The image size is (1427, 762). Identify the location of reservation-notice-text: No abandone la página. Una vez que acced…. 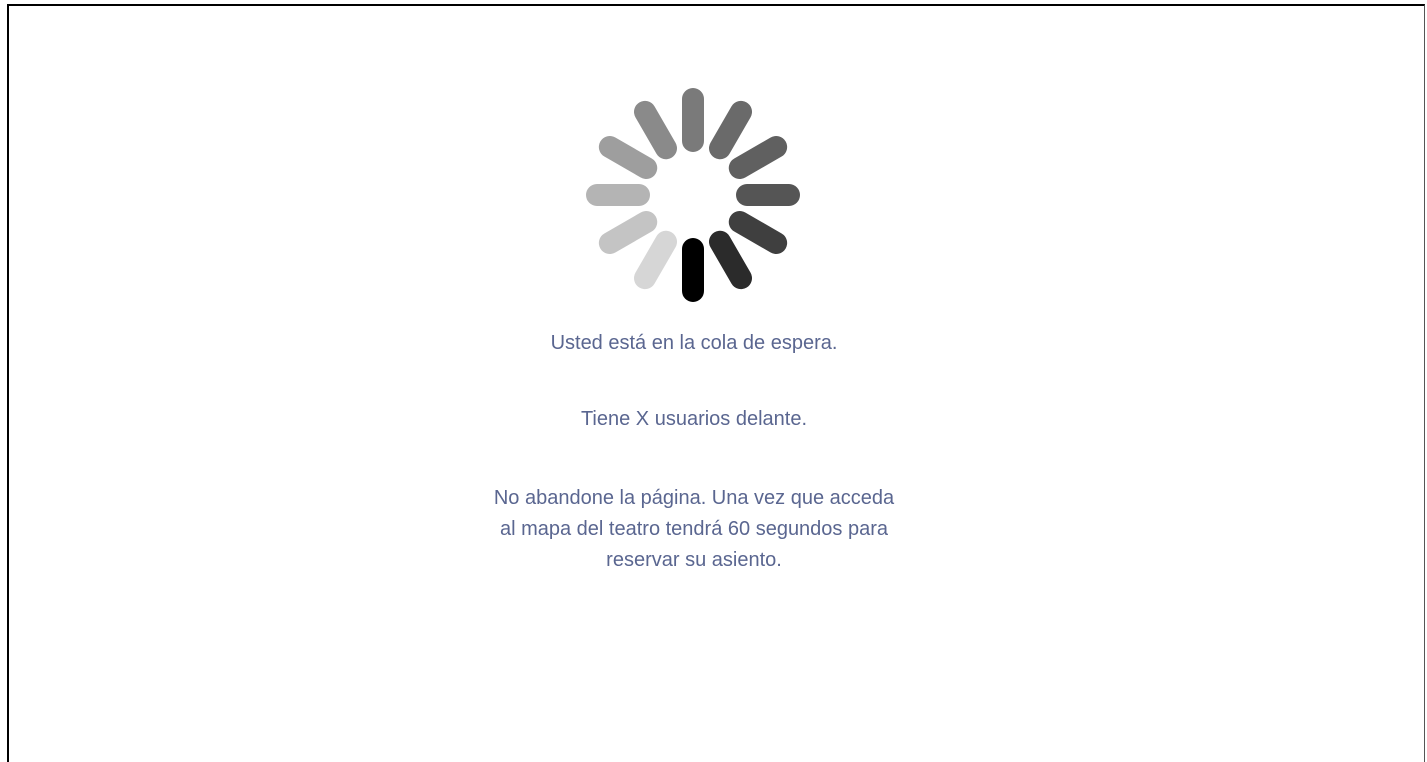
(694, 529).